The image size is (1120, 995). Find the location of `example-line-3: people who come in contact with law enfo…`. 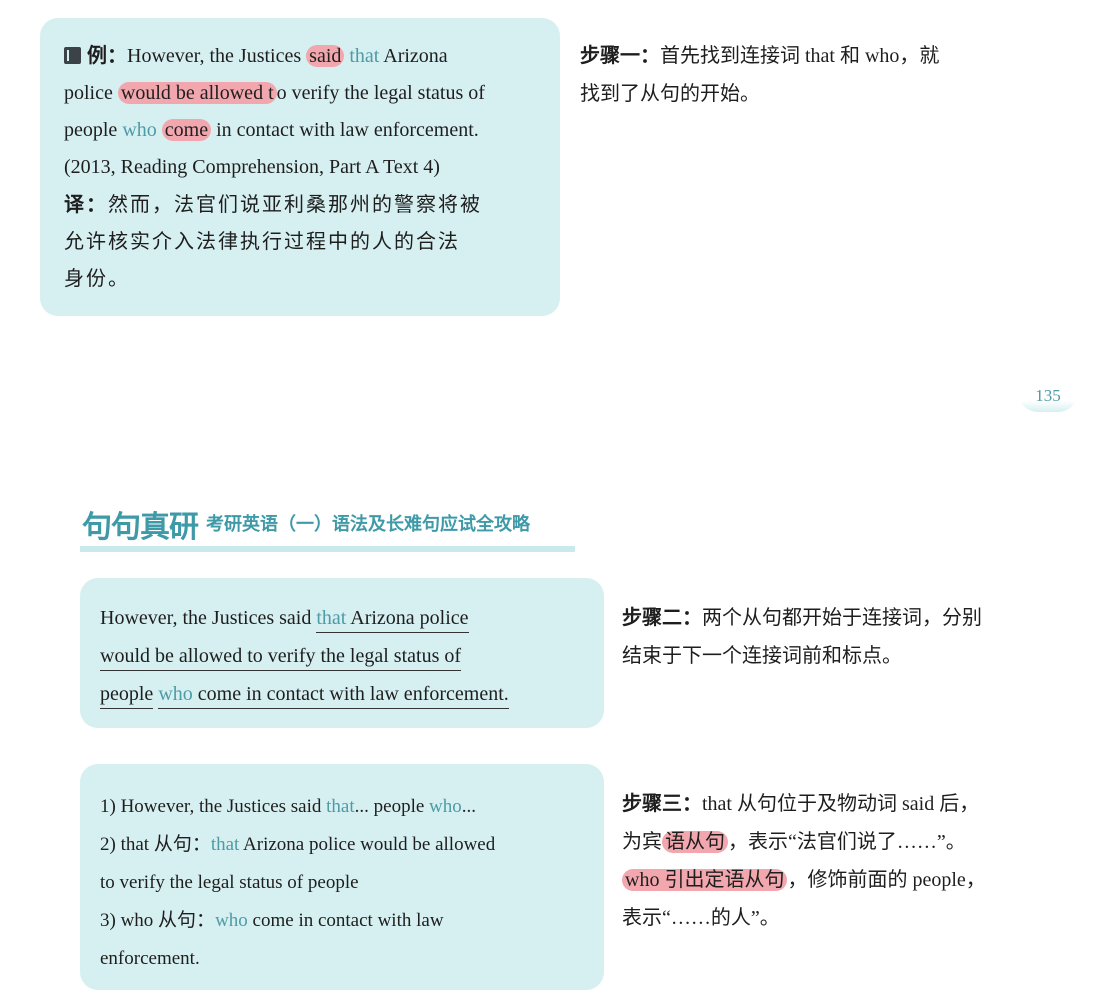

example-line-3: people who come in contact with law enfo… is located at coordinates (271, 130).